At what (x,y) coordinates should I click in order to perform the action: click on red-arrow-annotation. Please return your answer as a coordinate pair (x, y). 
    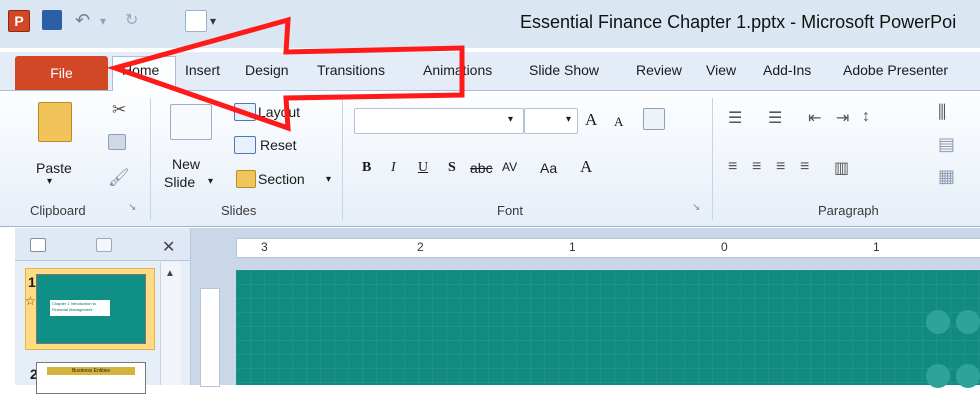
    Looking at the image, I should click on (285, 74).